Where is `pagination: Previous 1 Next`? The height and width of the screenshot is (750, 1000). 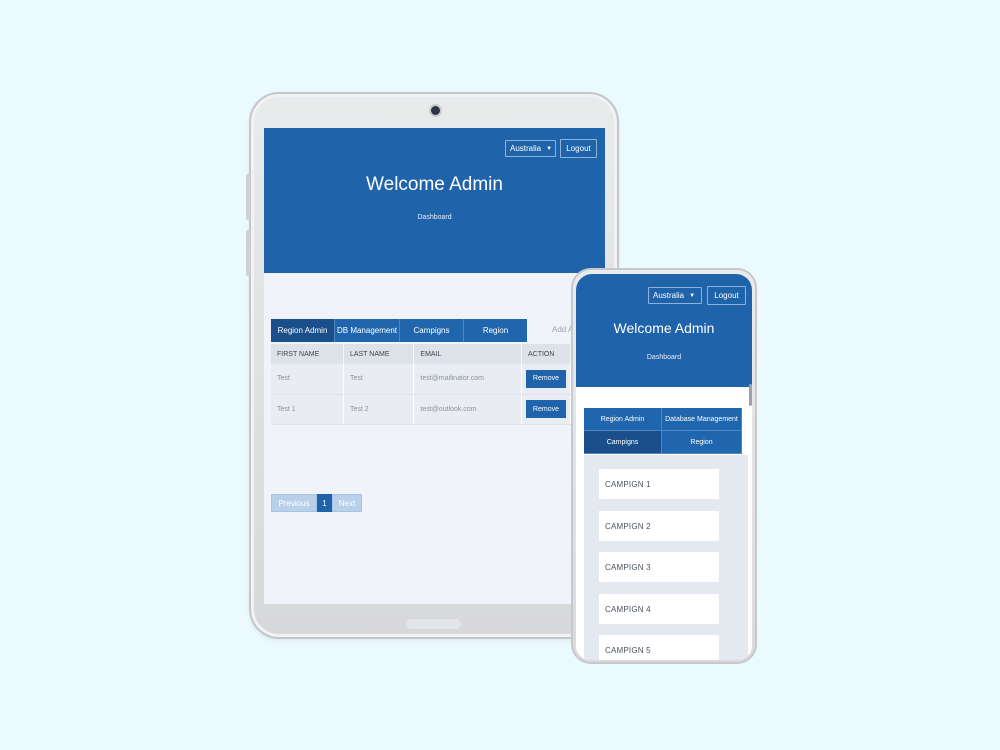 pagination: Previous 1 Next is located at coordinates (316, 503).